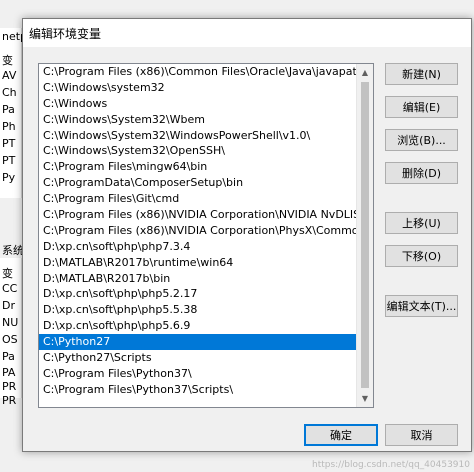  What do you see at coordinates (198, 358) in the screenshot?
I see `path-list-item: C:\Python27\Scripts` at bounding box center [198, 358].